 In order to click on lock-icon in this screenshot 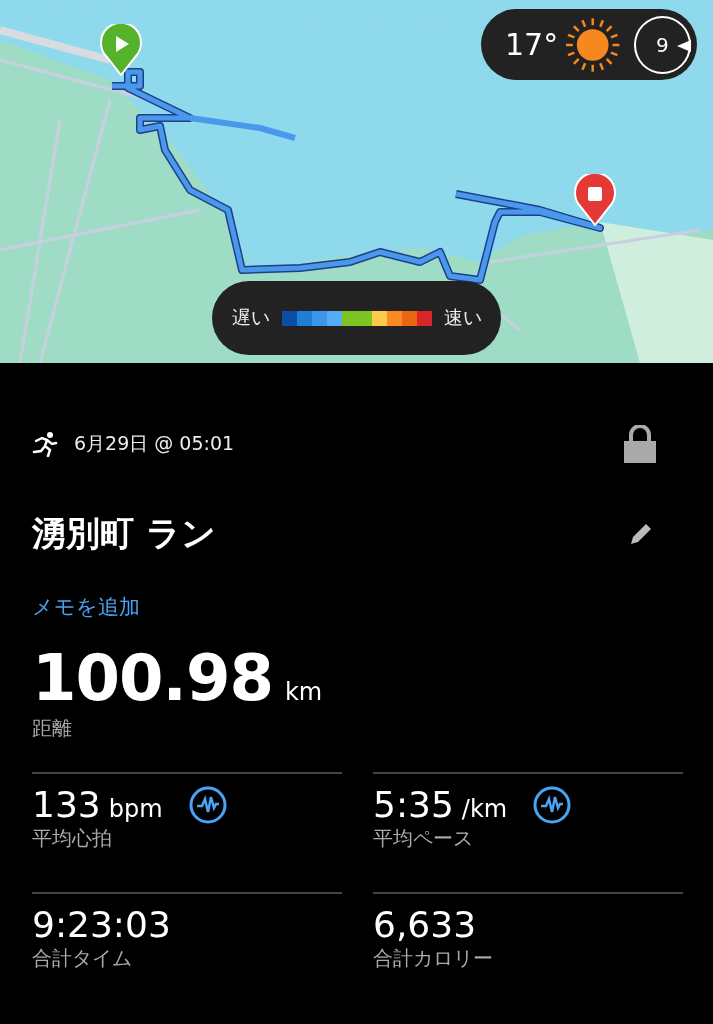, I will do `click(640, 444)`.